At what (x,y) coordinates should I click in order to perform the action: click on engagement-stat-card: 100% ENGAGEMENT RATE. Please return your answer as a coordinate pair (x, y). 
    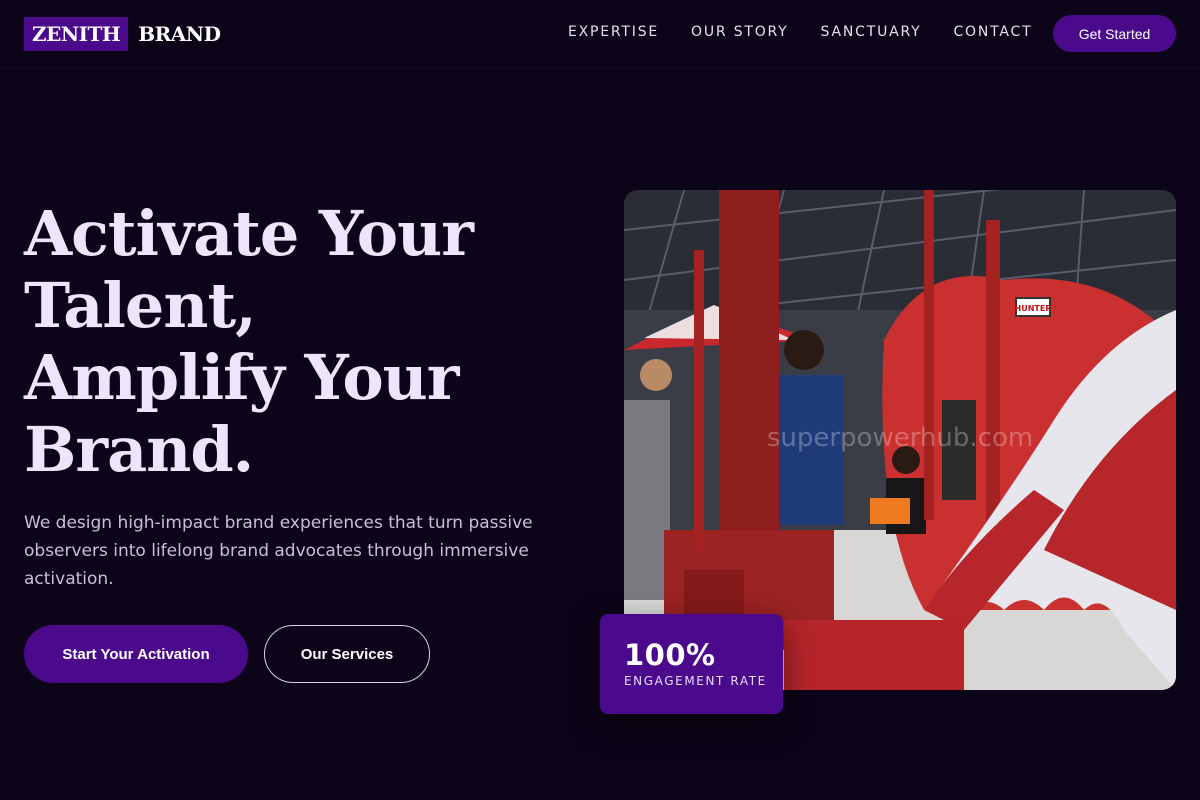
    Looking at the image, I should click on (691, 664).